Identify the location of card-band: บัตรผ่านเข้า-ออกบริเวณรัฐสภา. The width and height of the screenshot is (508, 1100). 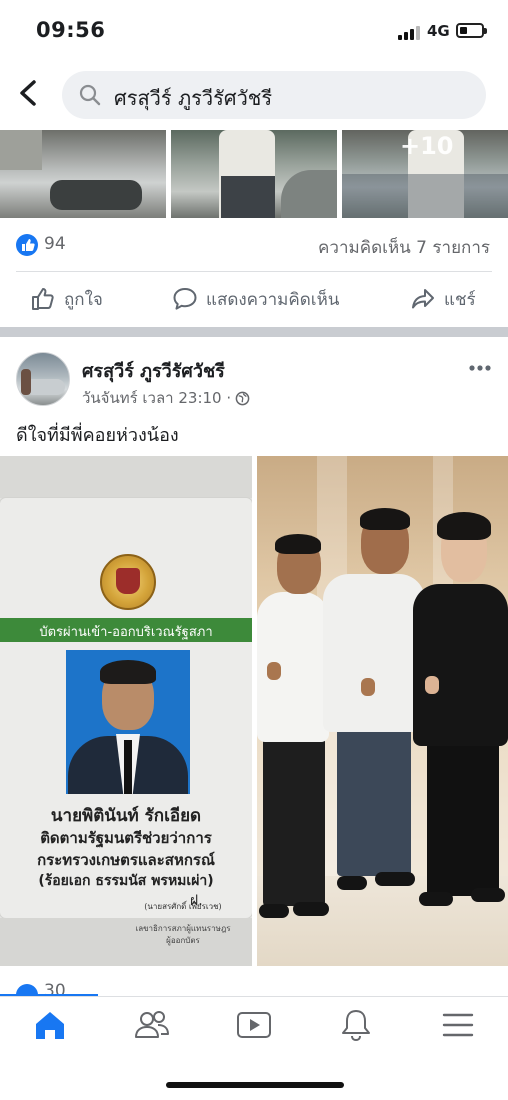
(126, 630).